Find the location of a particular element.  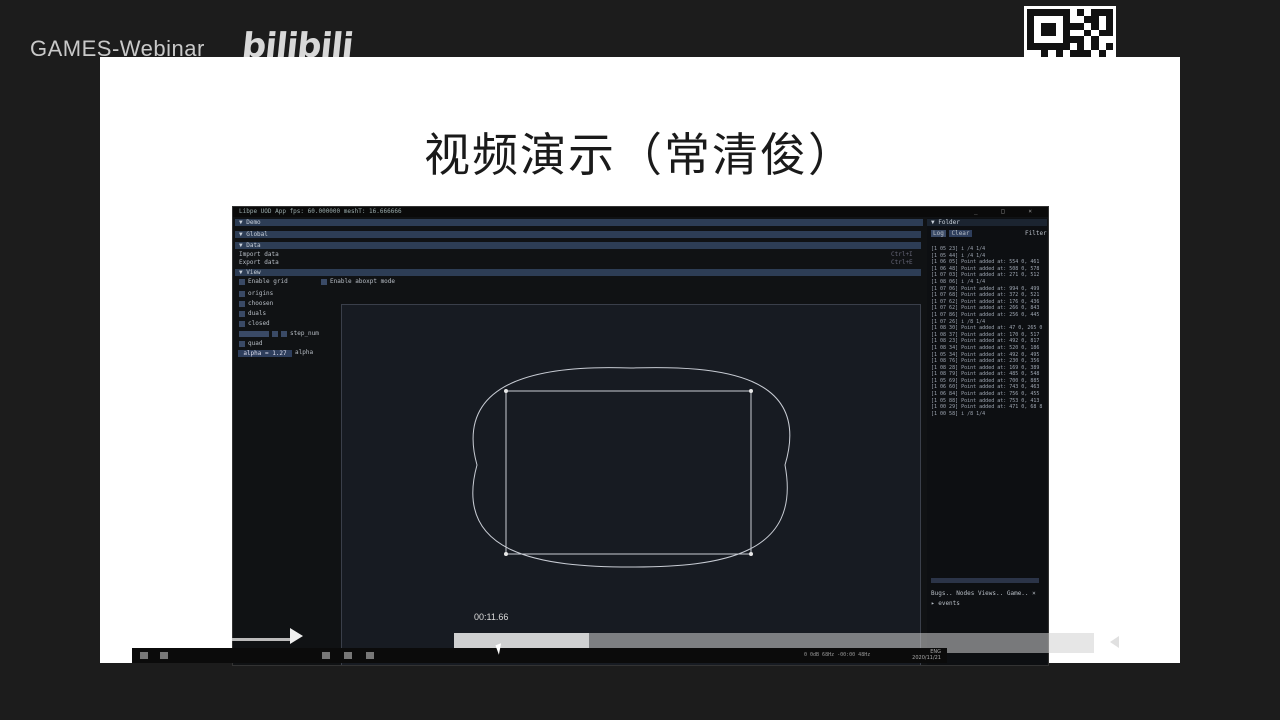

log-line: [1 05 34] Point added at: 492 0, 495 is located at coordinates (985, 354).